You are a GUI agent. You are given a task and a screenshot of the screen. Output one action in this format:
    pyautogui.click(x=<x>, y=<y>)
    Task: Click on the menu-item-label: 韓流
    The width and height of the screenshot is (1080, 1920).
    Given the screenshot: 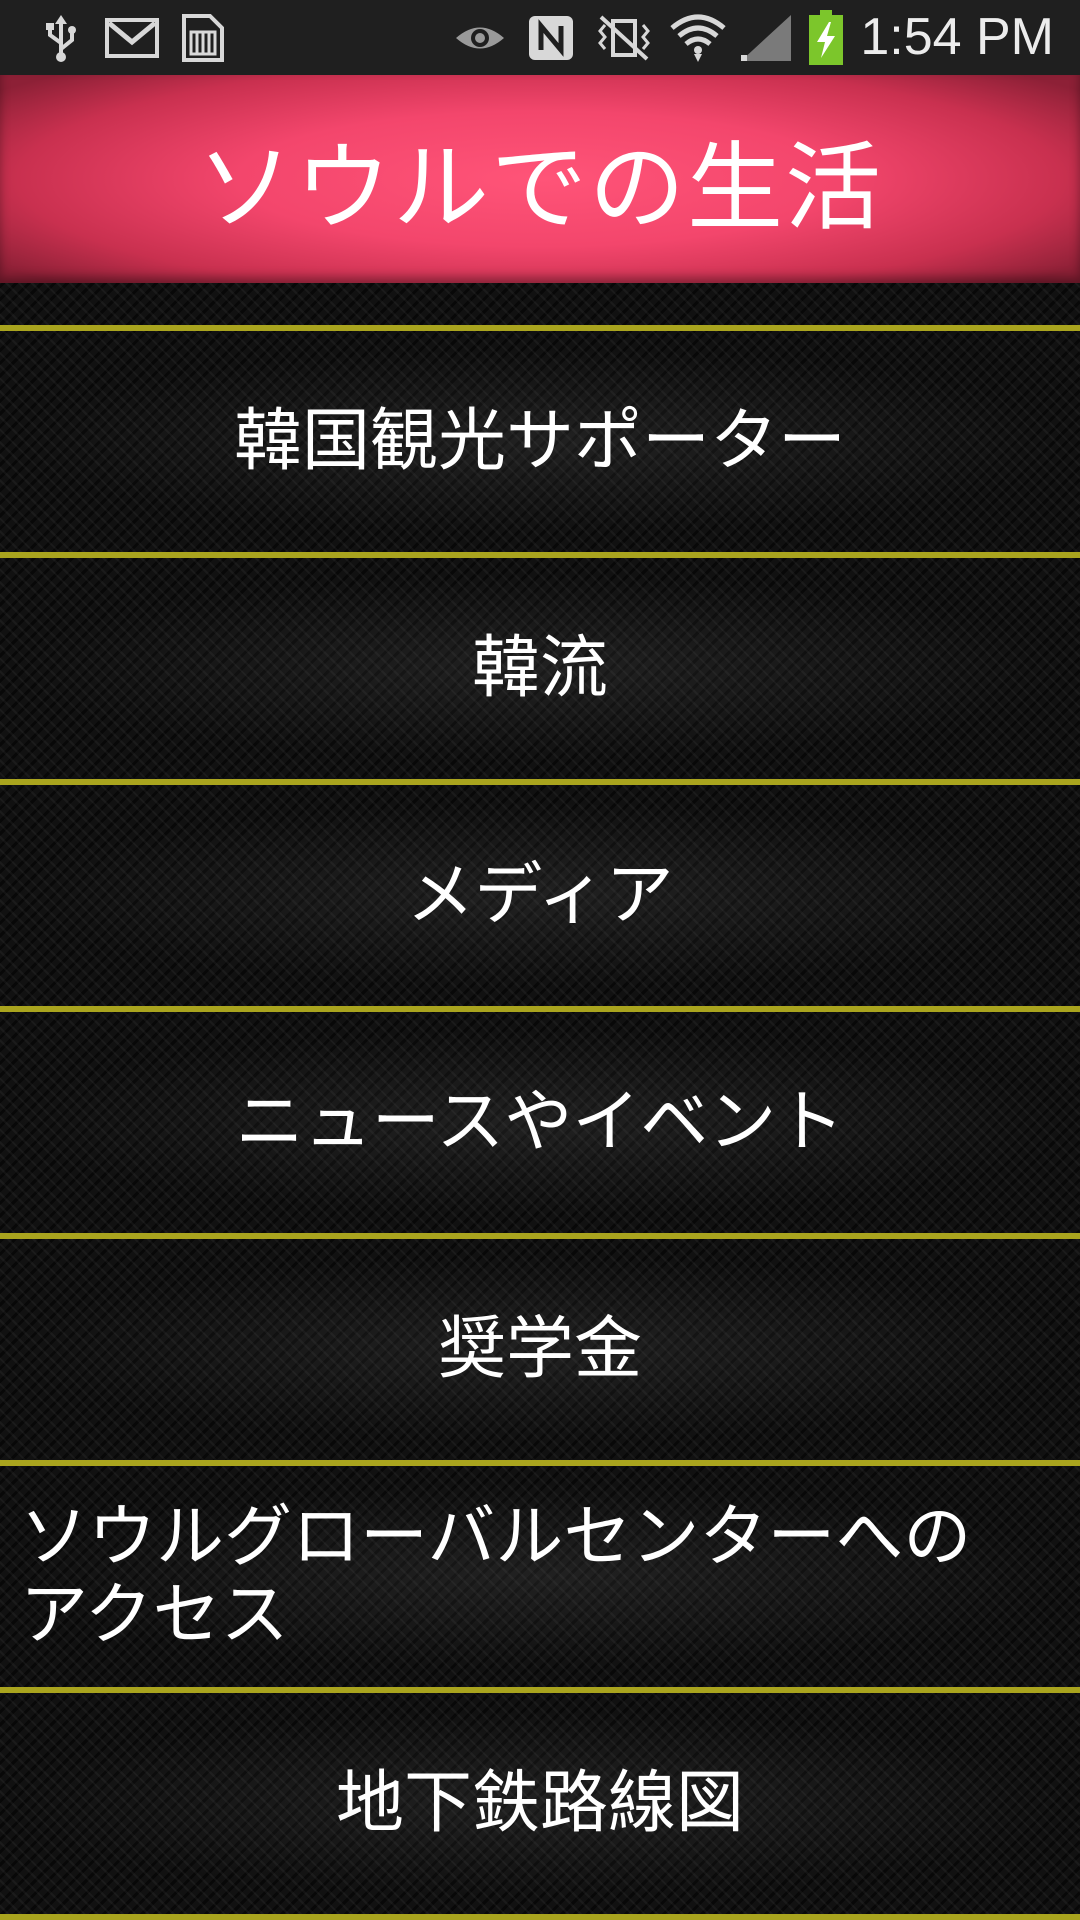 What is the action you would take?
    pyautogui.click(x=539, y=668)
    